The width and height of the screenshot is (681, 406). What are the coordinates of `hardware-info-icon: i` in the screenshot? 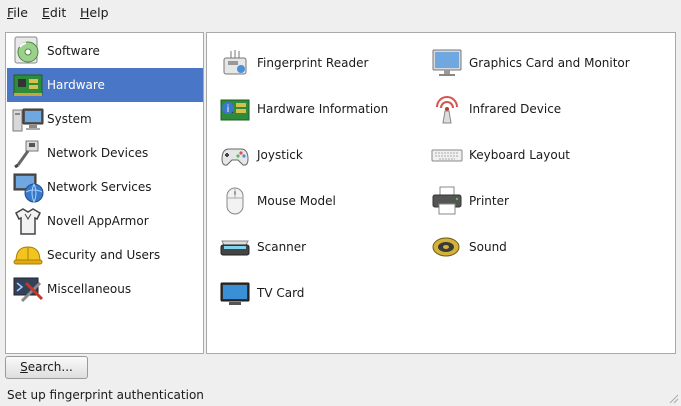 It's located at (235, 109).